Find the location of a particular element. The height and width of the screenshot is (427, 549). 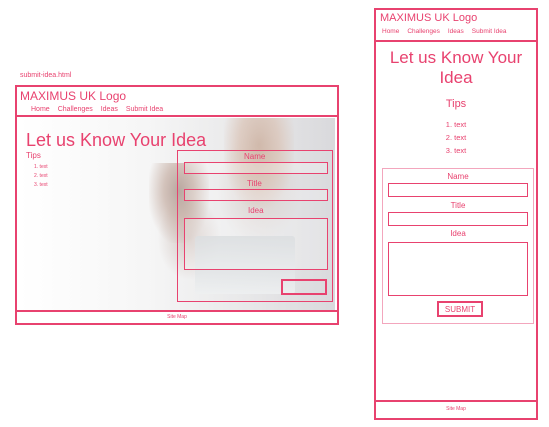

desktop-tips-list: 1. text 2. text 3. text is located at coordinates (41, 176).